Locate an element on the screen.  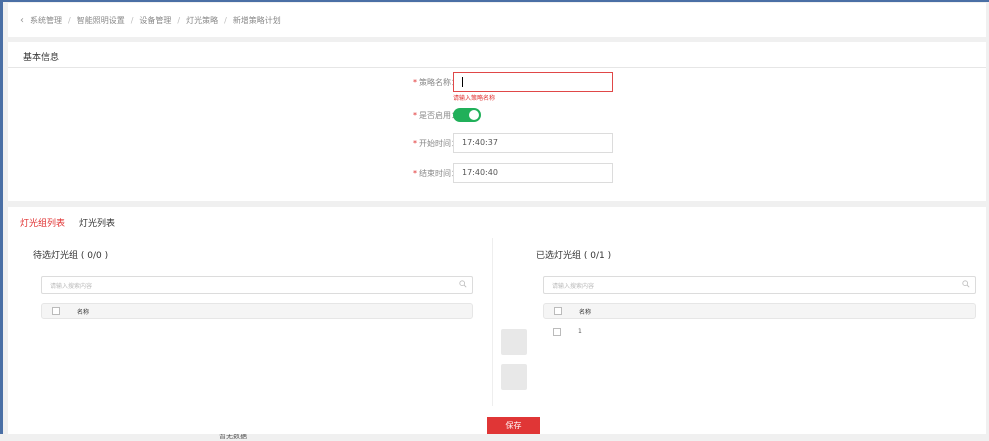
form-row-enable: * 是否启用： is located at coordinates (497, 116).